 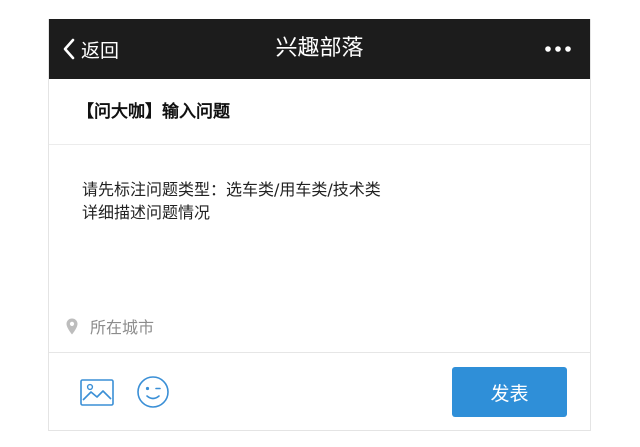 I want to click on more-button, so click(x=558, y=49).